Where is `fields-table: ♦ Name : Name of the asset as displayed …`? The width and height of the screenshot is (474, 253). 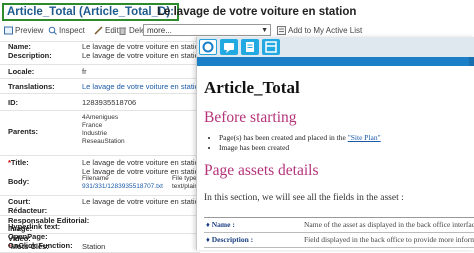 fields-table: ♦ Name : Name of the asset as displayed … is located at coordinates (339, 232).